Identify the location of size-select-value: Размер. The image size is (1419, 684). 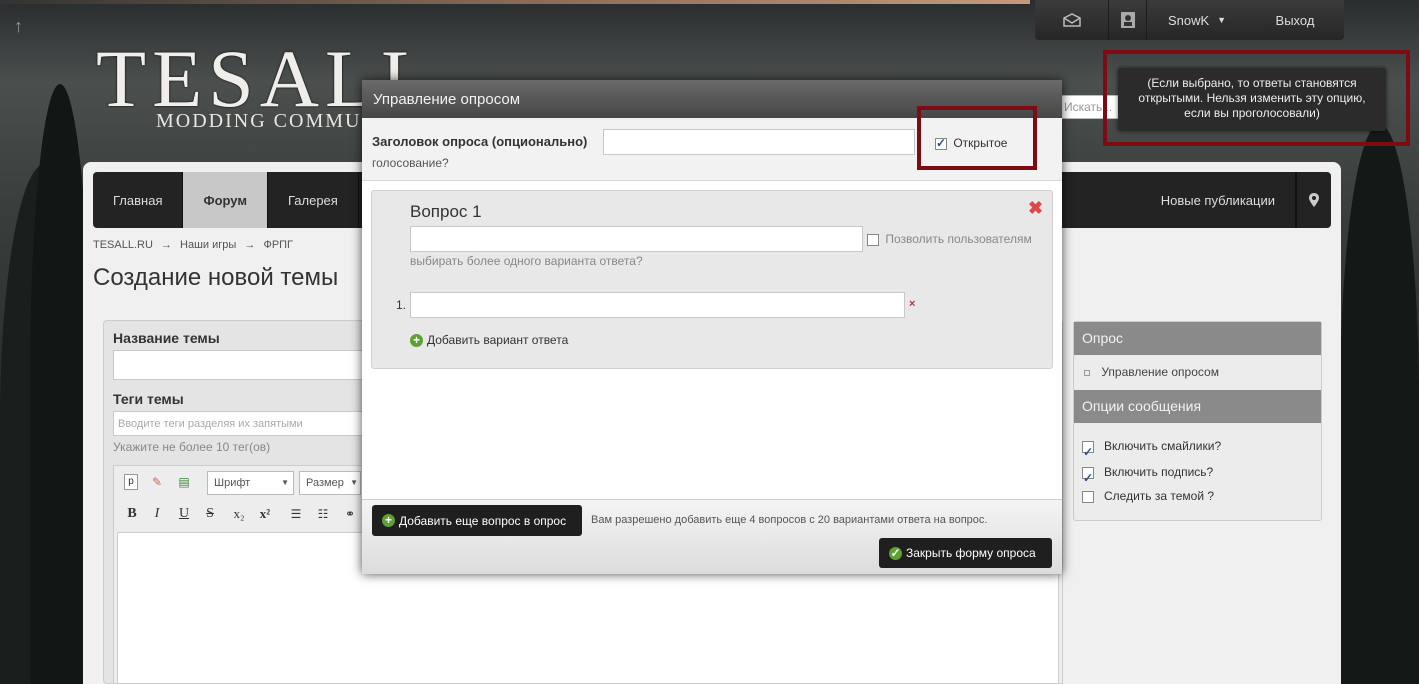
(325, 483).